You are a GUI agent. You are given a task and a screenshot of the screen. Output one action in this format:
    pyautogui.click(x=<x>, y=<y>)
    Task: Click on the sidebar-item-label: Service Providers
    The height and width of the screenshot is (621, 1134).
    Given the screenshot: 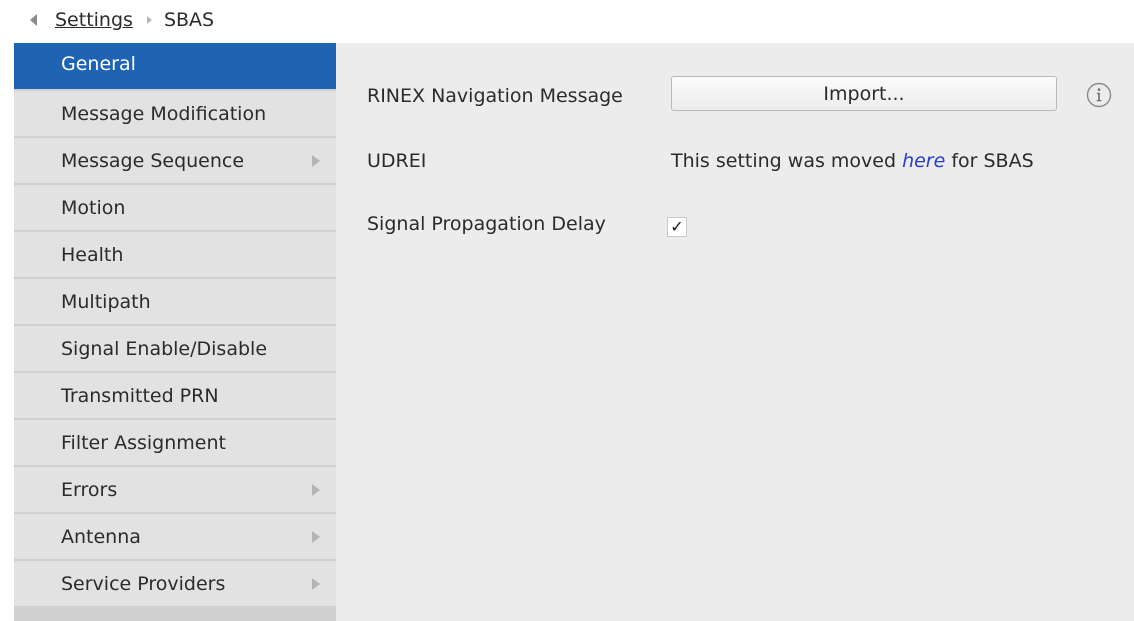 What is the action you would take?
    pyautogui.click(x=143, y=583)
    